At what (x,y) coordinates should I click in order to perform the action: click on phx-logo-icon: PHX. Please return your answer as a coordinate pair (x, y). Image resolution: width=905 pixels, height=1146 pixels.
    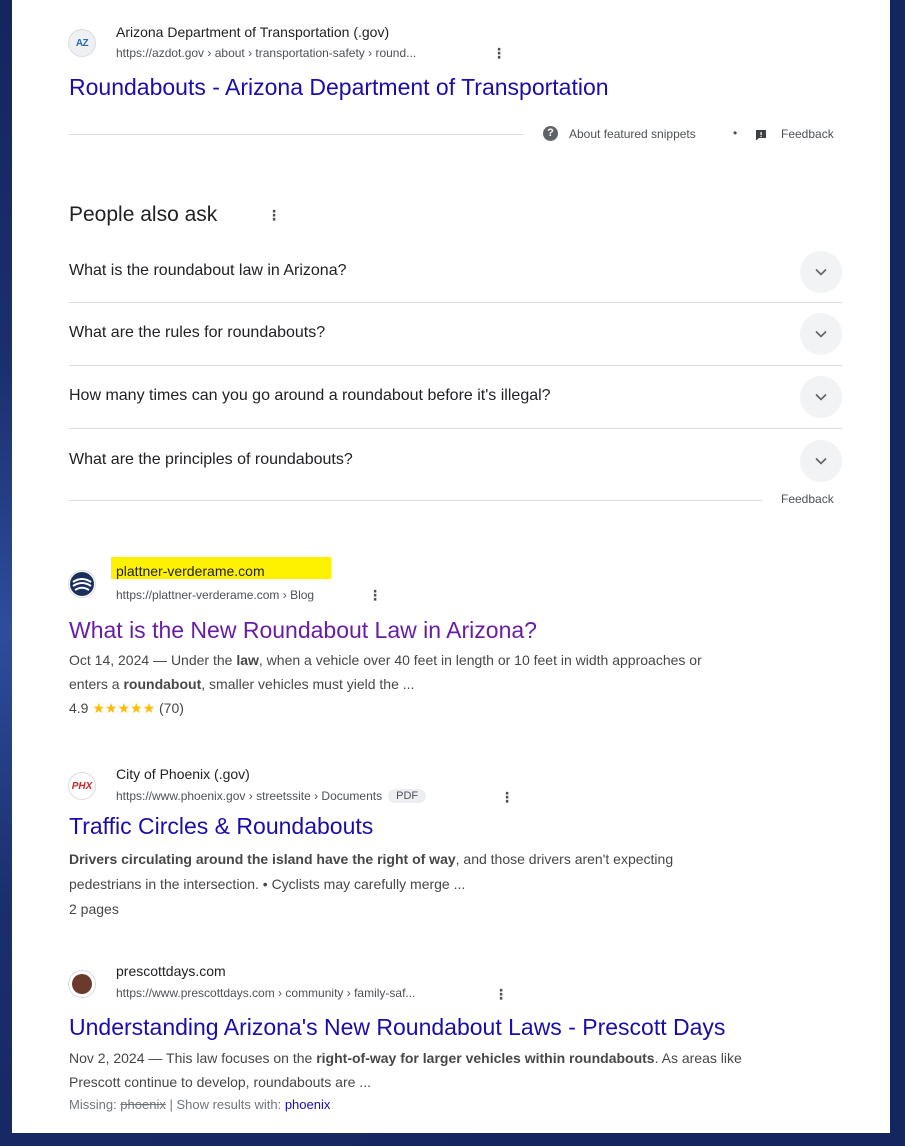
    Looking at the image, I should click on (82, 786).